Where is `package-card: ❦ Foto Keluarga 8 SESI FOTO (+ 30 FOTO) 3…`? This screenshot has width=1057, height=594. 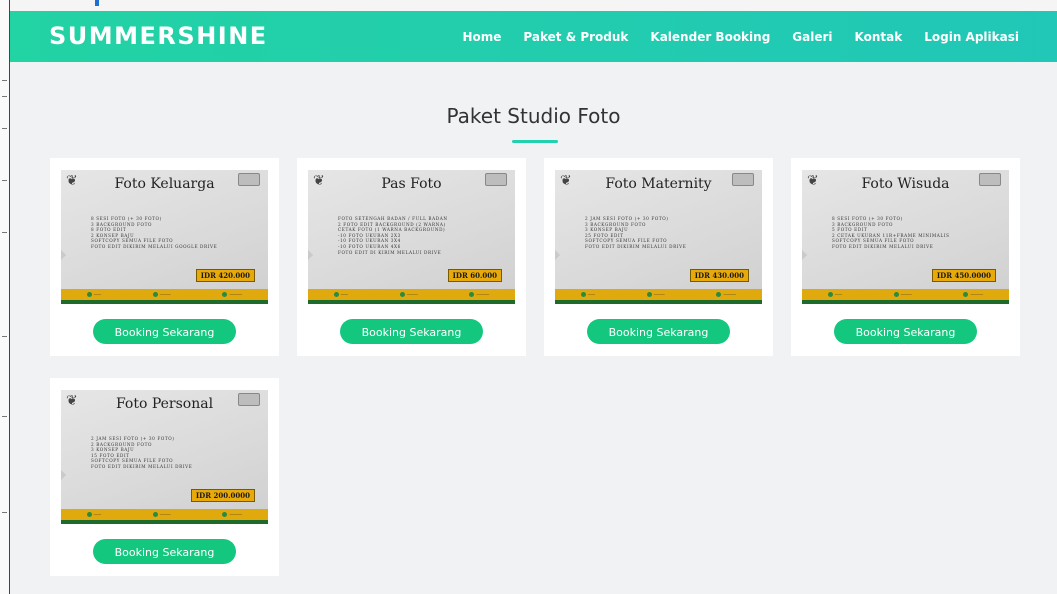 package-card: ❦ Foto Keluarga 8 SESI FOTO (+ 30 FOTO) 3… is located at coordinates (164, 257).